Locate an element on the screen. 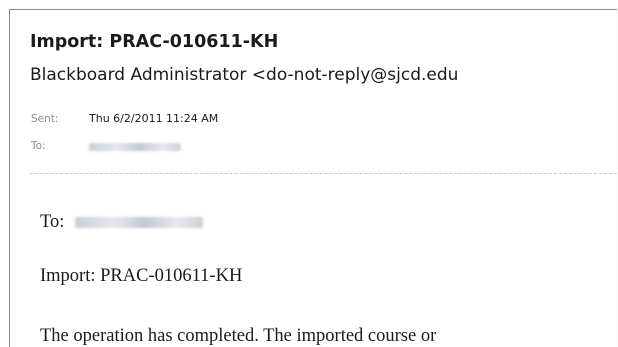 The image size is (618, 347). email-subject: Import: PRAC-010611-KH is located at coordinates (154, 42).